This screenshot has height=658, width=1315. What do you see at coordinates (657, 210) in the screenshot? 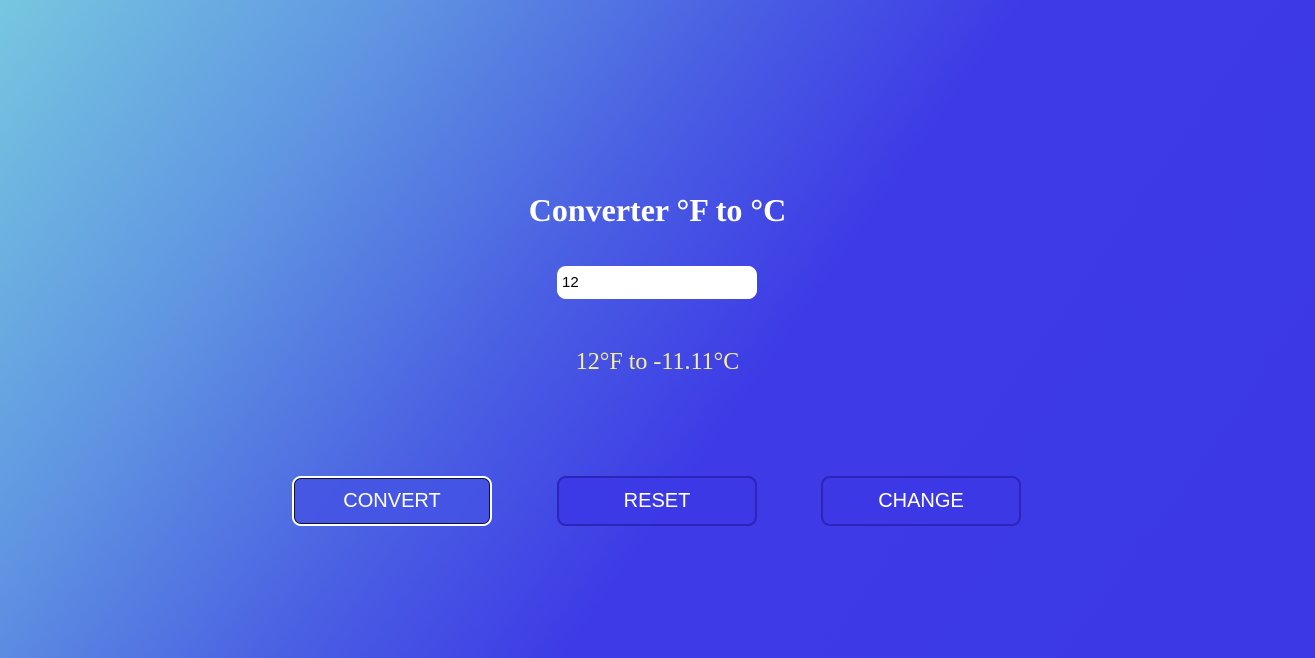
I see `page-title: Converter °F to °C` at bounding box center [657, 210].